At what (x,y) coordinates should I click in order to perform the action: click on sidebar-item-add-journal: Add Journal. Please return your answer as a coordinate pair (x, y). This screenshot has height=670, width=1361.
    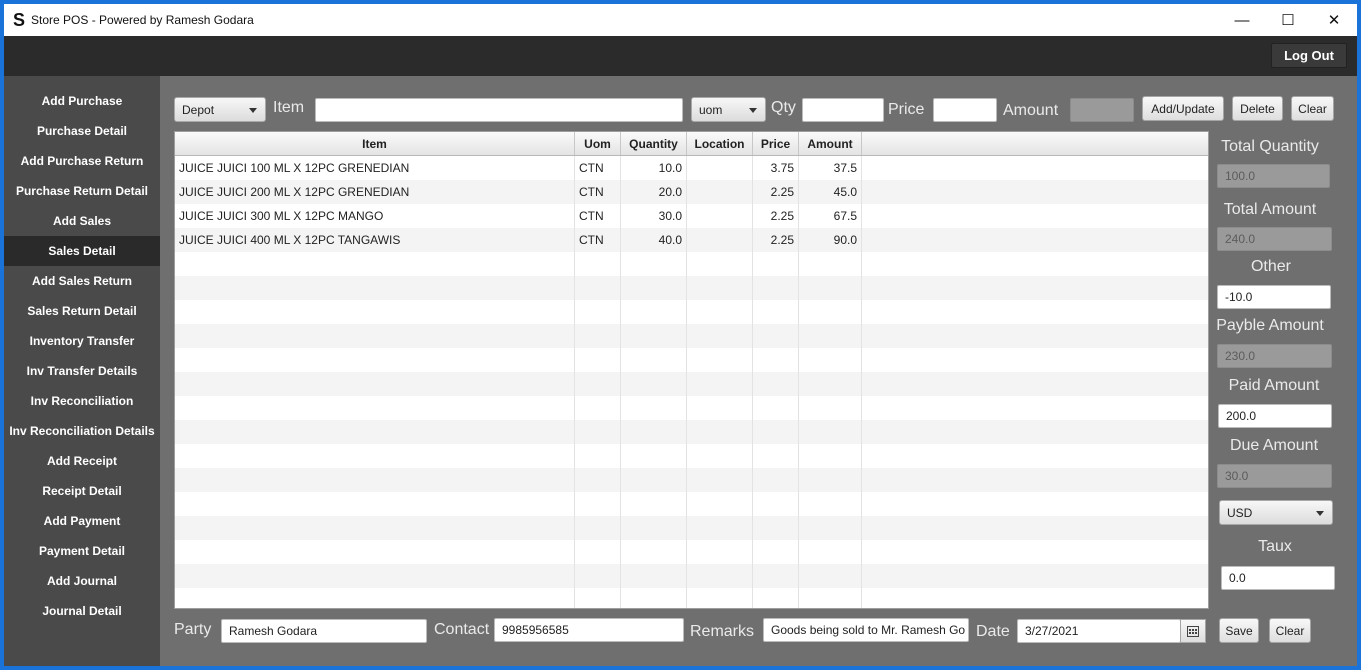
    Looking at the image, I should click on (82, 581).